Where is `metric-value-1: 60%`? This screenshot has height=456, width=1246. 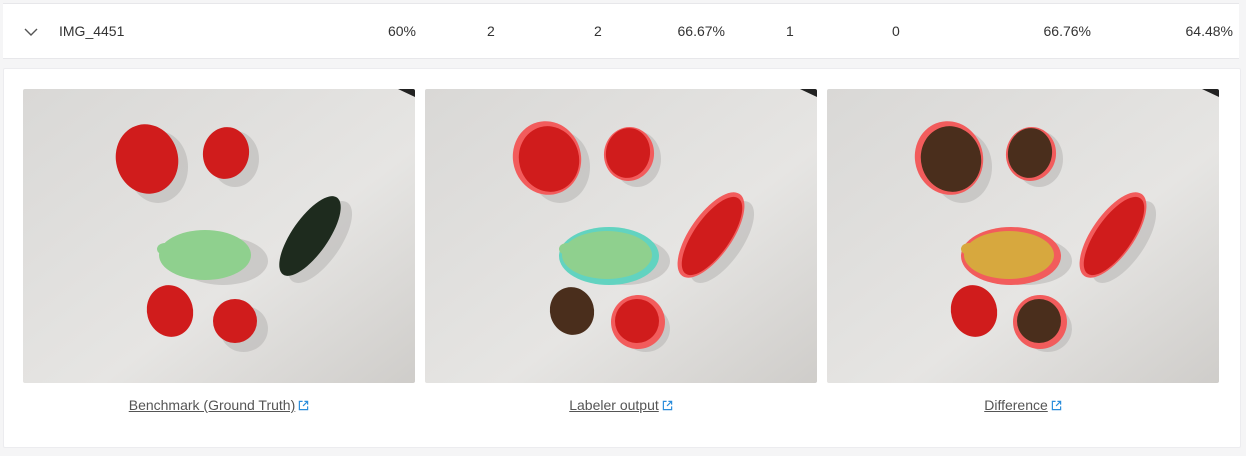 metric-value-1: 60% is located at coordinates (401, 31).